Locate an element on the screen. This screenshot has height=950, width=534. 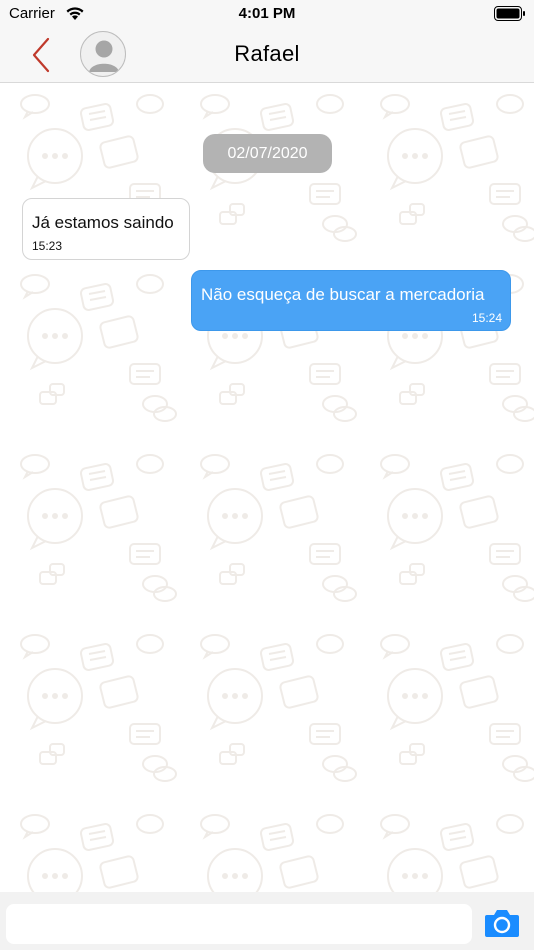
composer-bar is located at coordinates (267, 921).